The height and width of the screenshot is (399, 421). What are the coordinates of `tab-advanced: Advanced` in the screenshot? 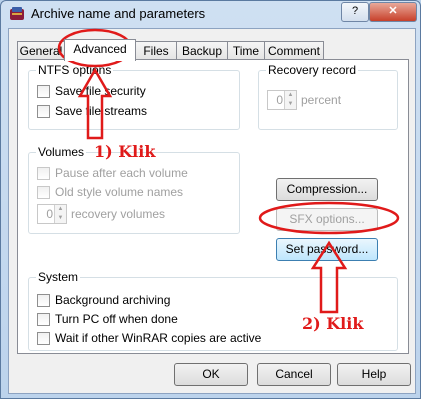 It's located at (100, 50).